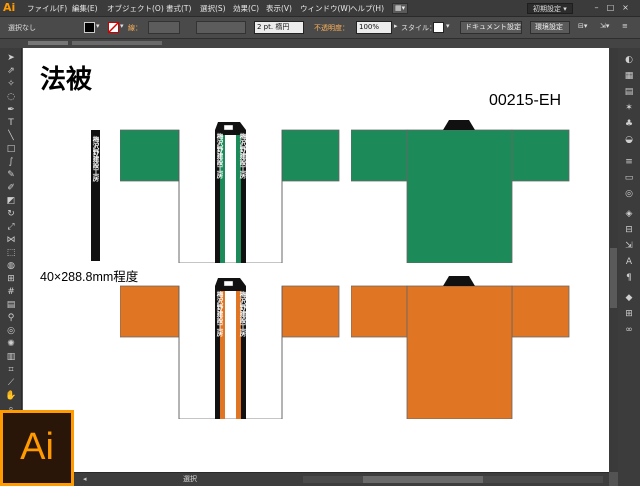  What do you see at coordinates (11, 188) in the screenshot?
I see `blob-brush-tool-icon: ✐` at bounding box center [11, 188].